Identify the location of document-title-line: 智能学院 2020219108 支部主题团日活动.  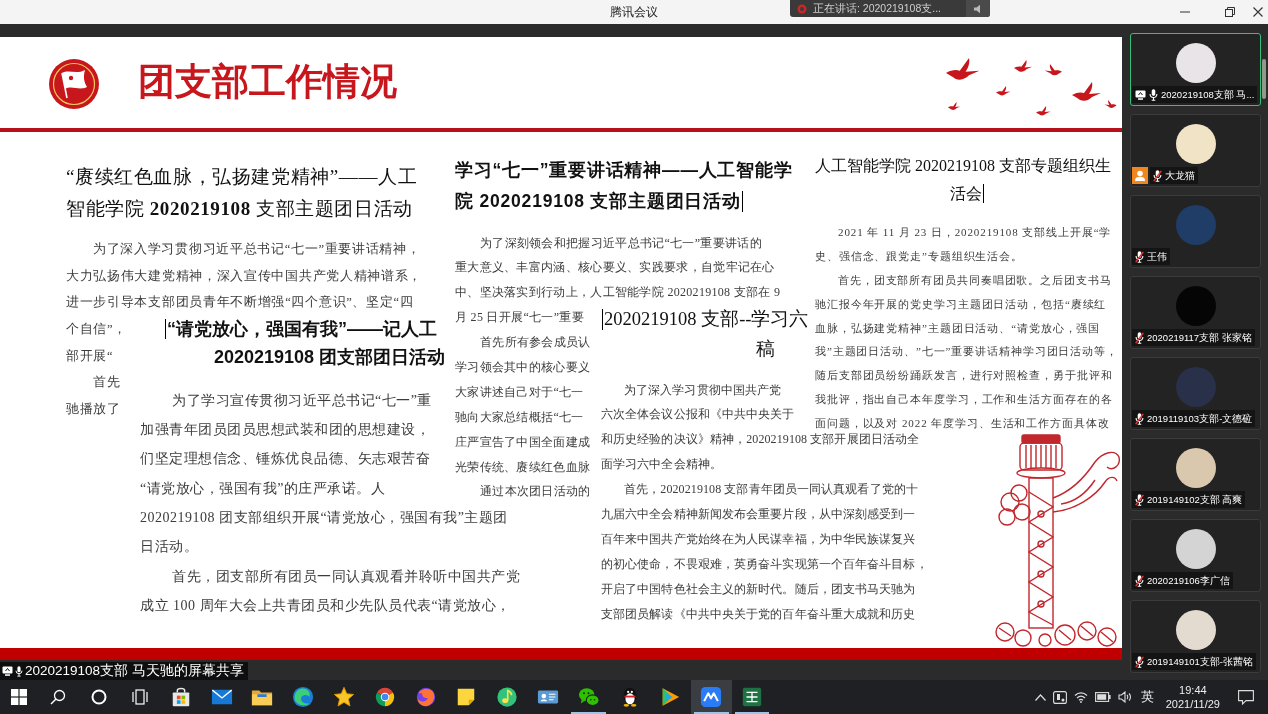
(239, 209).